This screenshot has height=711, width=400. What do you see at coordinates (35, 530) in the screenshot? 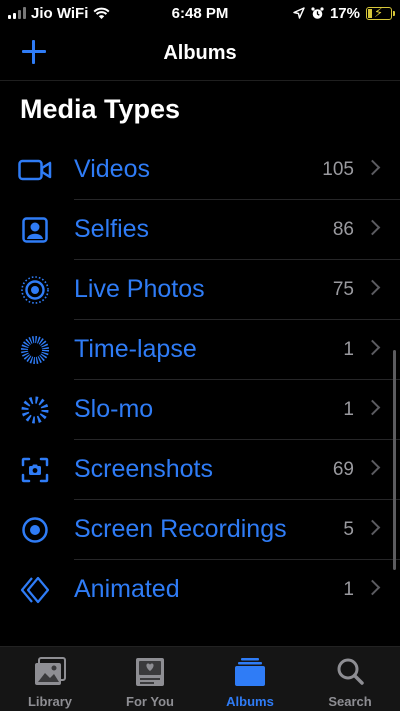
I see `screen-recording-icon` at bounding box center [35, 530].